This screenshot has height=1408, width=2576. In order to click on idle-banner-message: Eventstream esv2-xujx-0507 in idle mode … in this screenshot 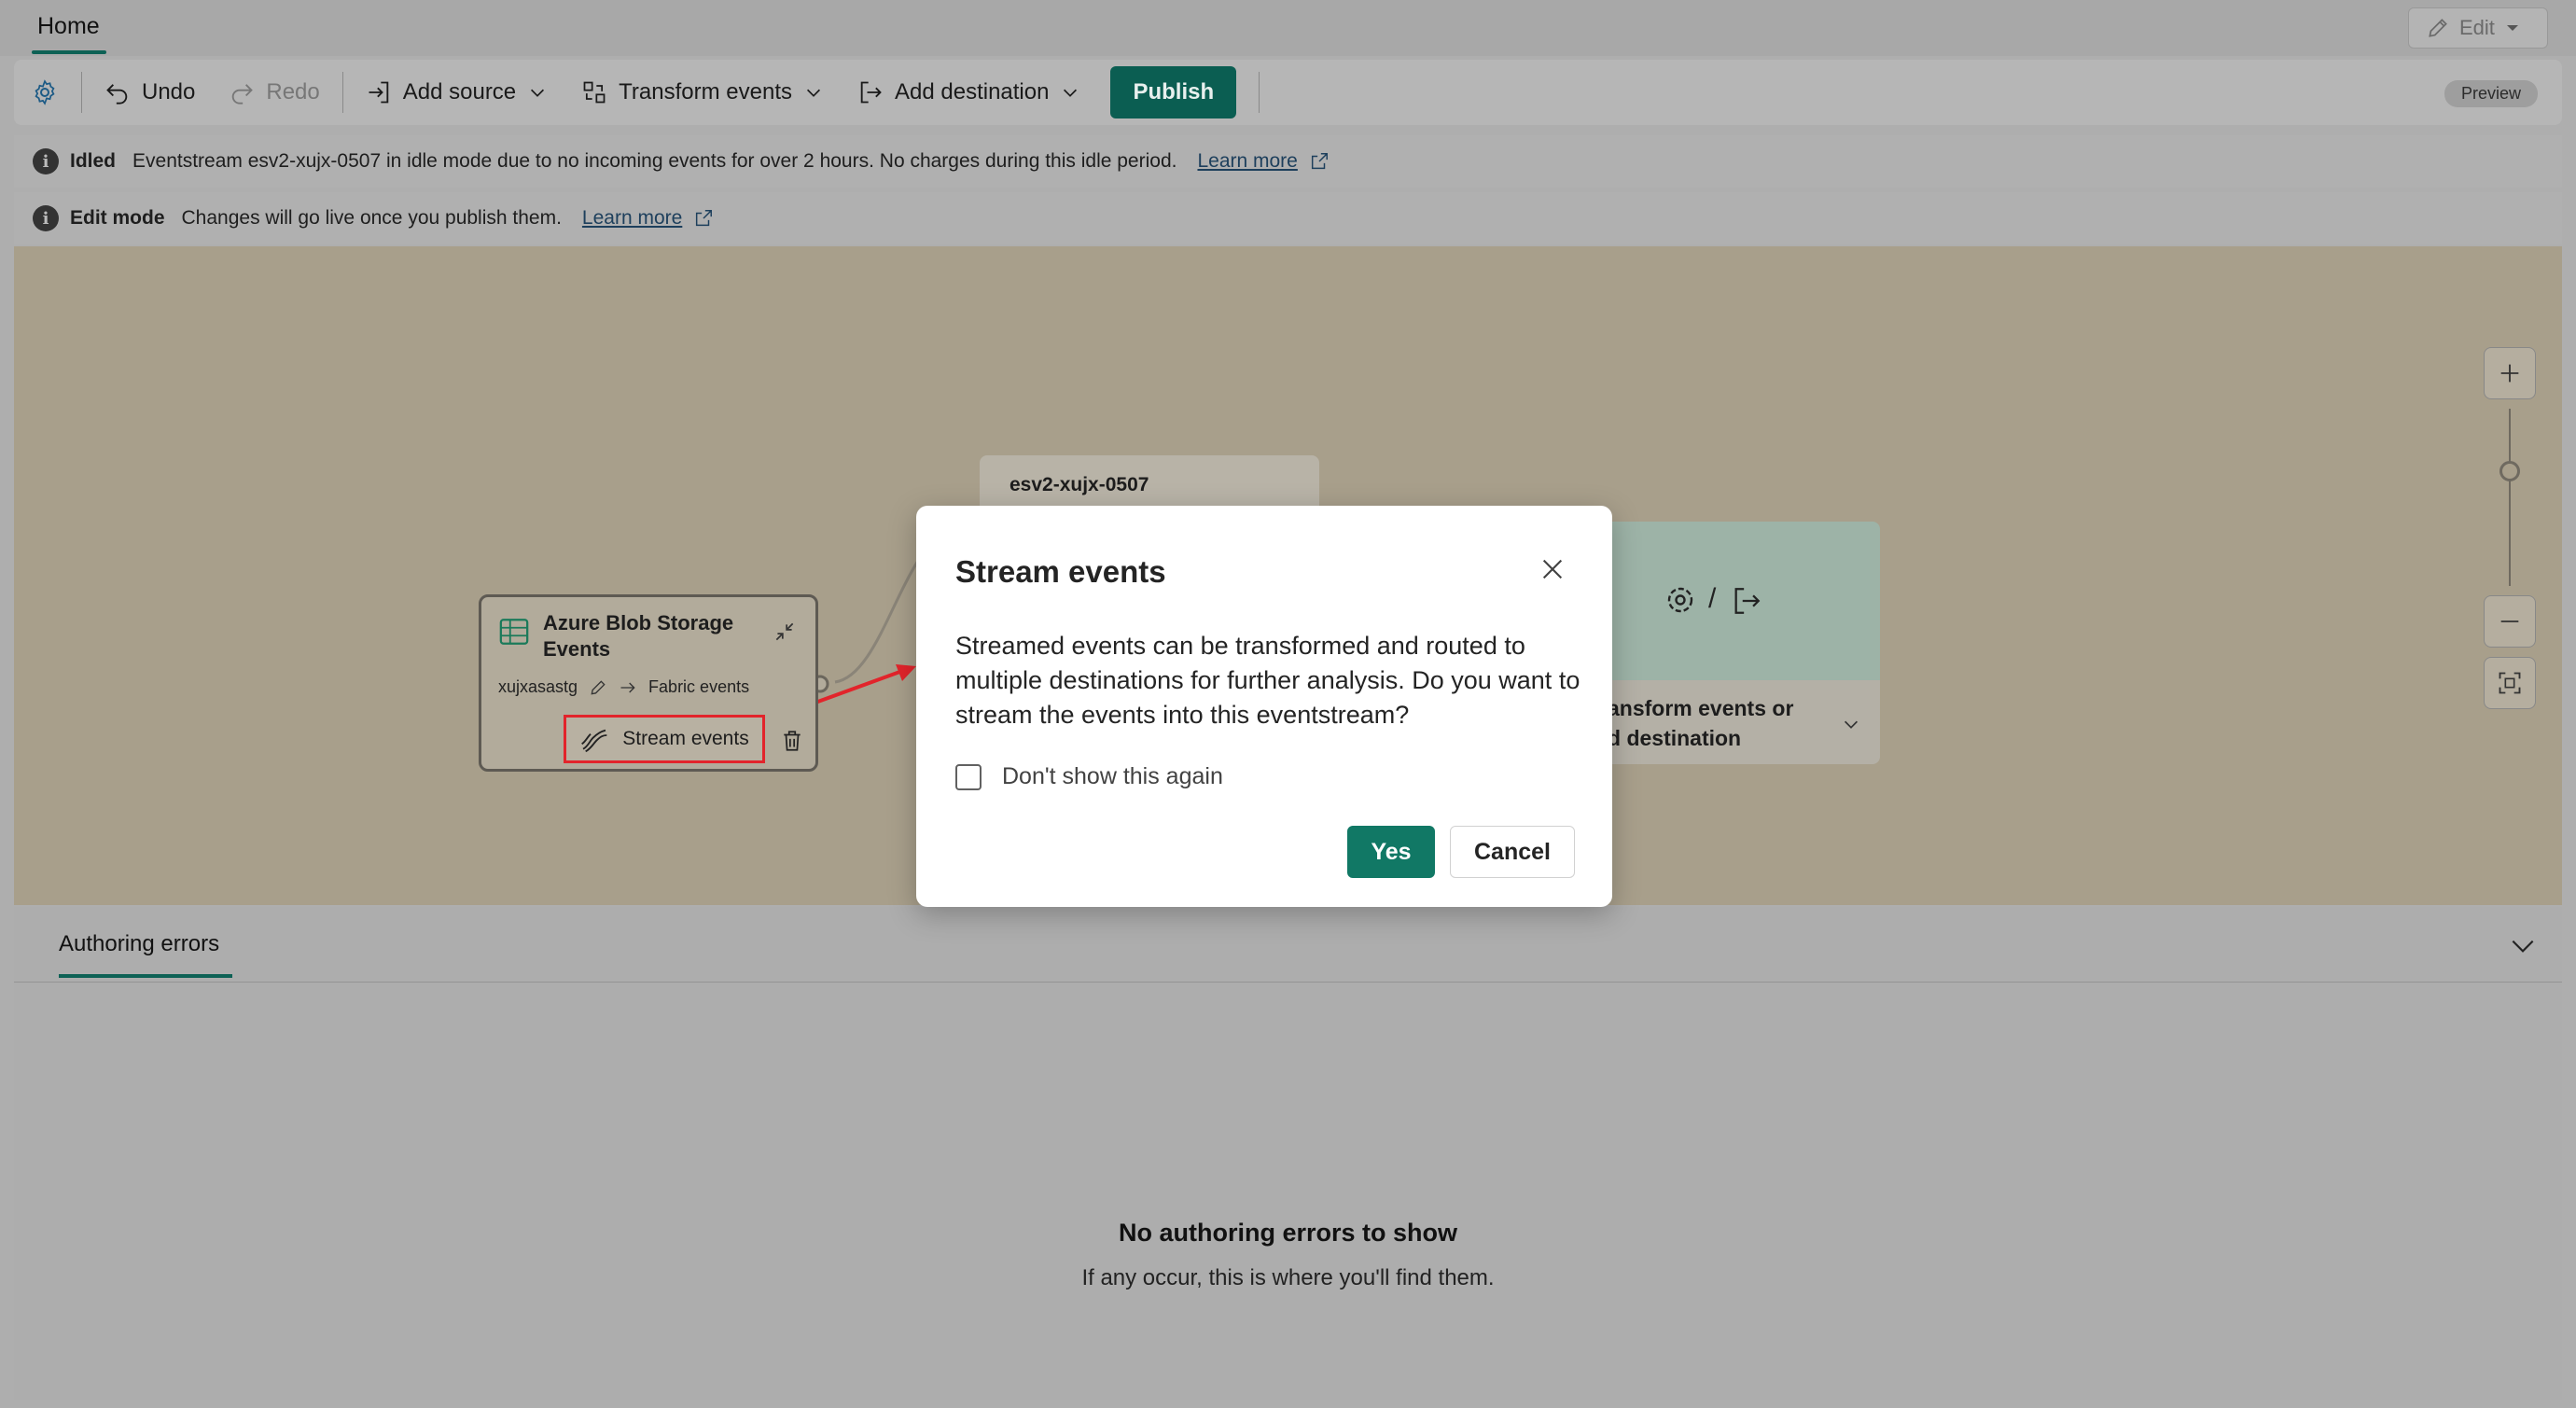, I will do `click(654, 161)`.